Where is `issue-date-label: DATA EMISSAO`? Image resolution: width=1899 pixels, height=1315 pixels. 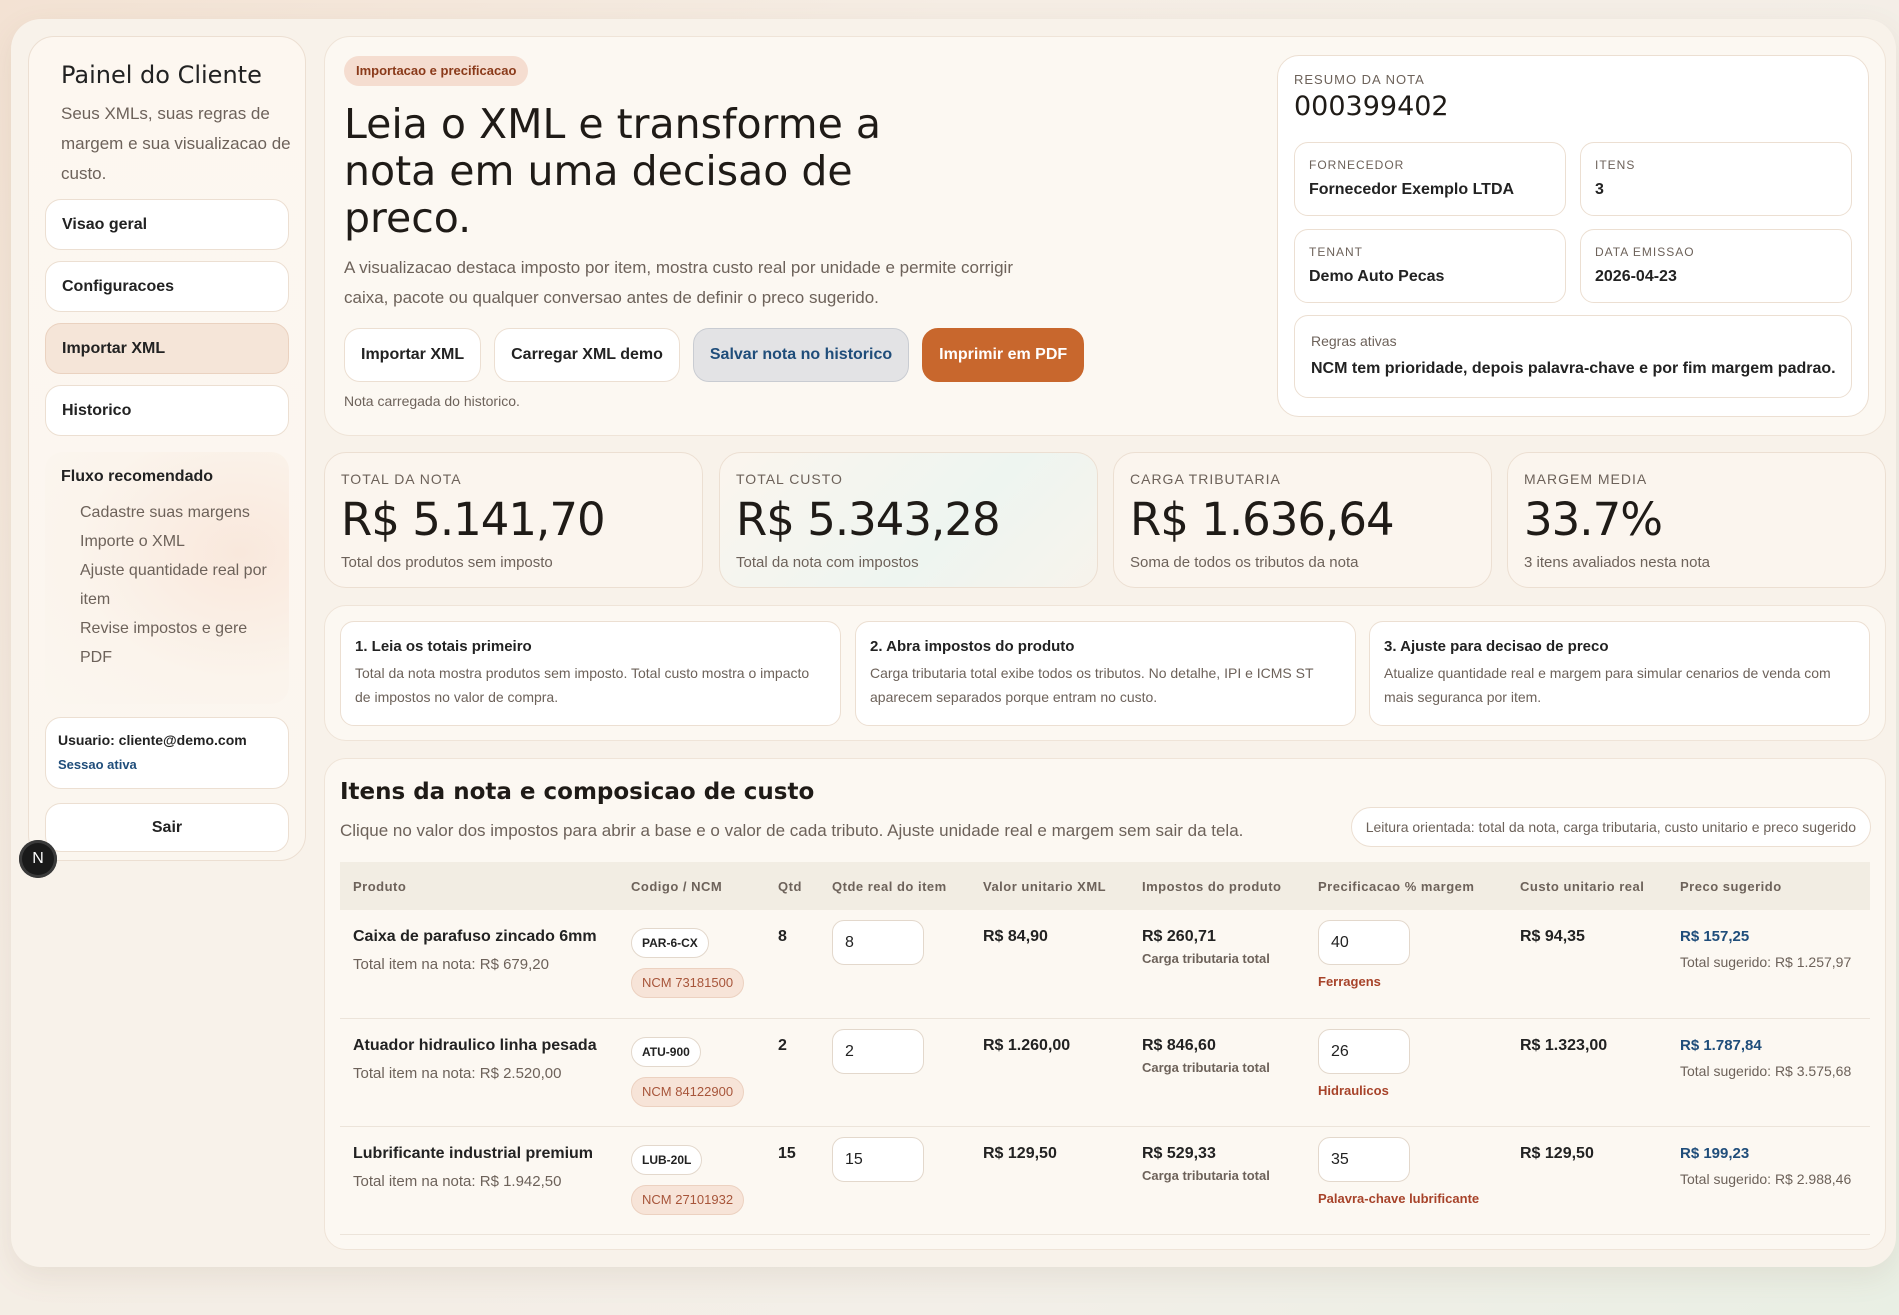 issue-date-label: DATA EMISSAO is located at coordinates (1645, 252).